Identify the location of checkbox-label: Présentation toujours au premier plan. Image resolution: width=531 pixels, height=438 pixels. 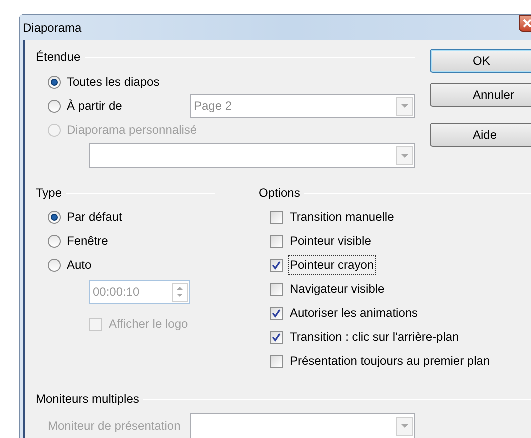
(390, 361).